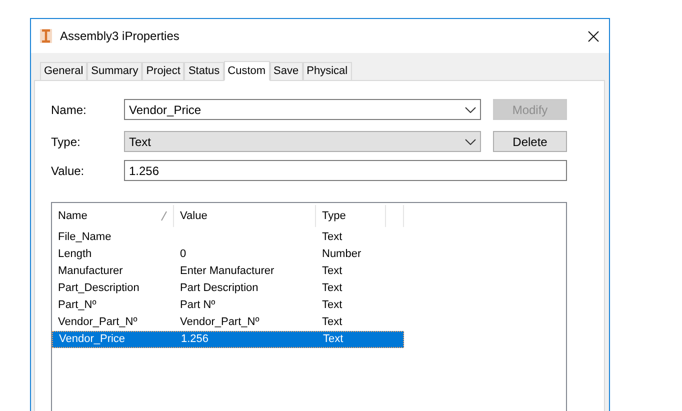  Describe the element at coordinates (228, 339) in the screenshot. I see `list-row: Vendor_Price 1.256 Text` at that location.